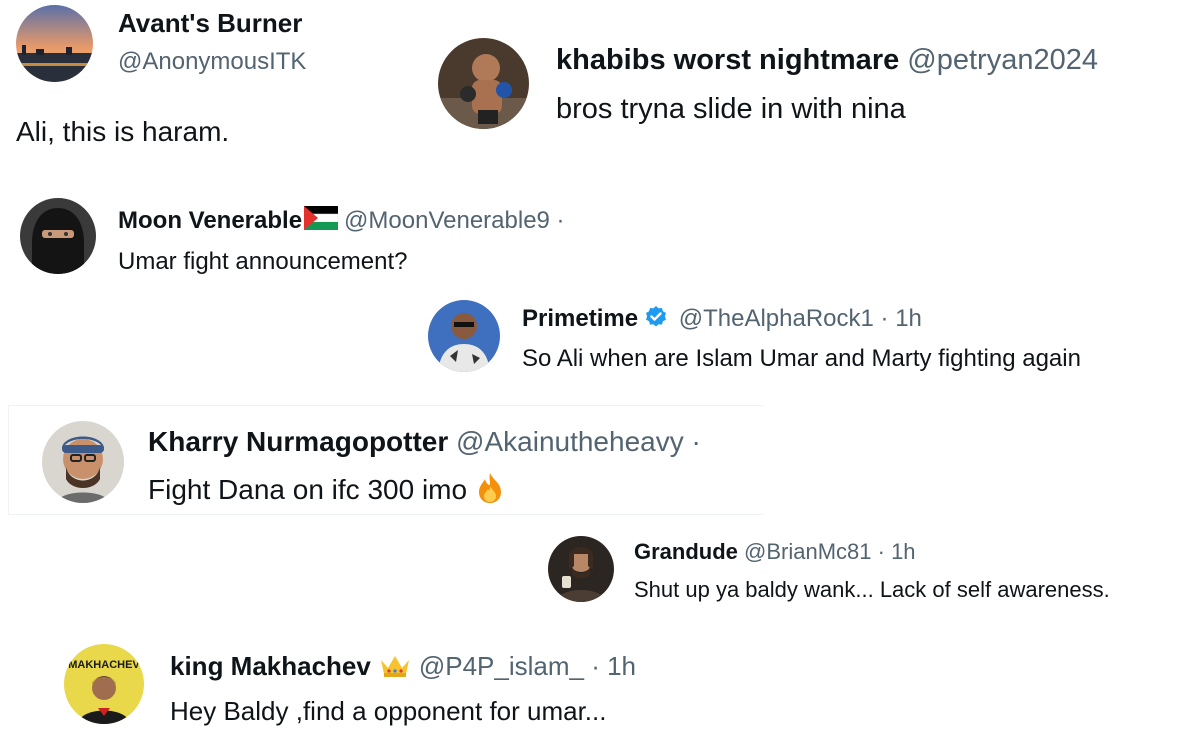 Image resolution: width=1200 pixels, height=750 pixels. I want to click on author-handle: @BrianMc81 · 1h, so click(830, 551).